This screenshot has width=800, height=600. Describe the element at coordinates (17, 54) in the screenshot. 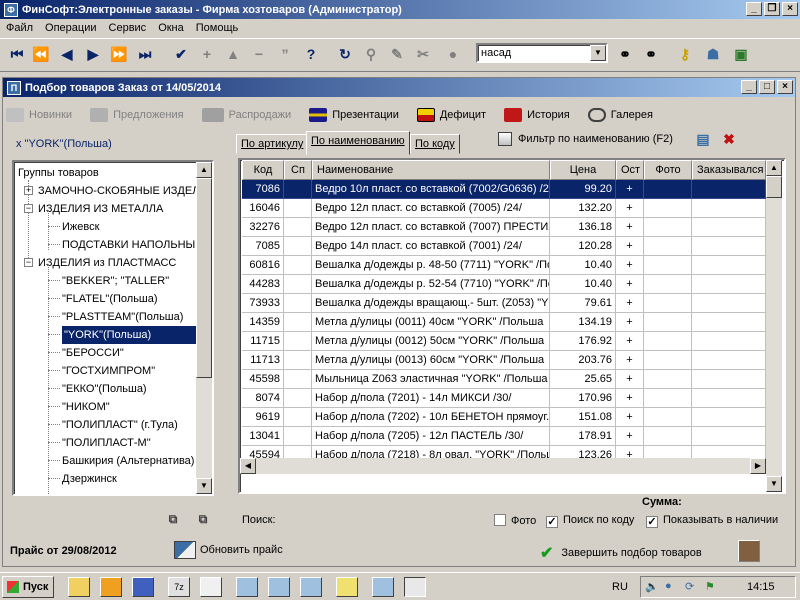

I see `first-record-icon: ⏮` at that location.